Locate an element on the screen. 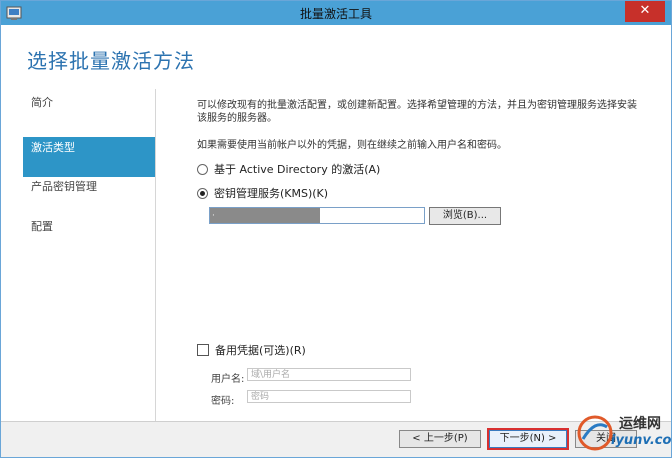 Image resolution: width=672 pixels, height=458 pixels. username-input: 域\用户名 is located at coordinates (329, 374).